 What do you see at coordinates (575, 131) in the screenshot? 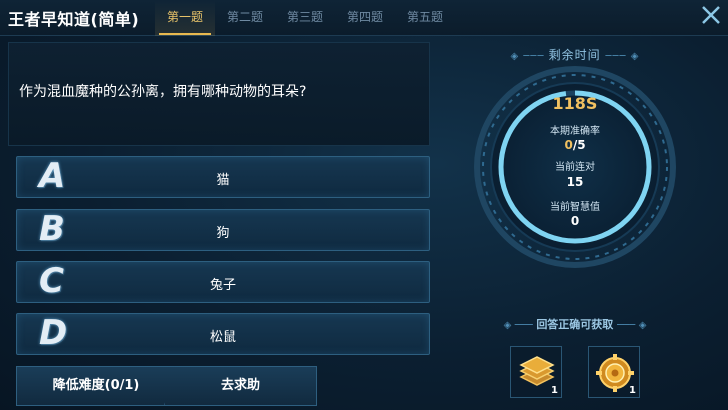
I see `accuracy-label: 本期准确率` at bounding box center [575, 131].